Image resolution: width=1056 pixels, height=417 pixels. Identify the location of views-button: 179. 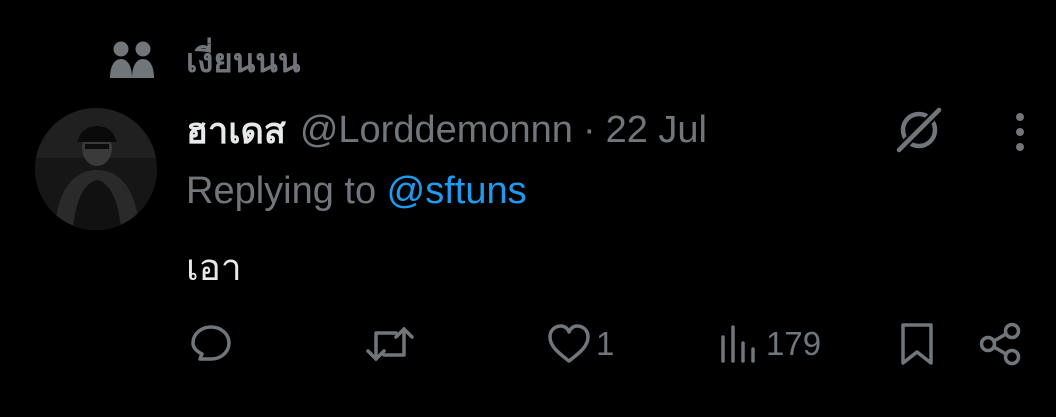
(769, 344).